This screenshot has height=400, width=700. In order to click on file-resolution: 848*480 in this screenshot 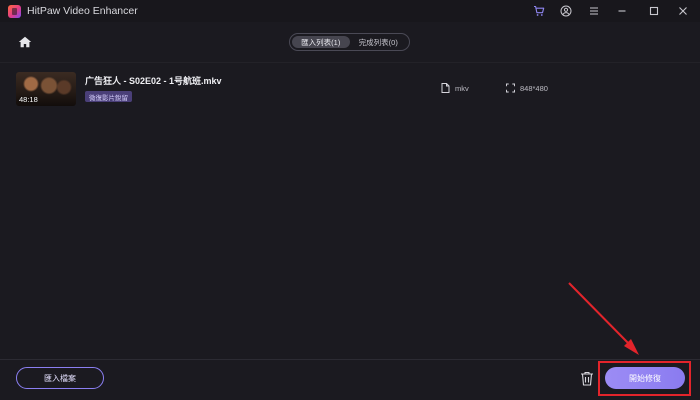, I will do `click(527, 88)`.